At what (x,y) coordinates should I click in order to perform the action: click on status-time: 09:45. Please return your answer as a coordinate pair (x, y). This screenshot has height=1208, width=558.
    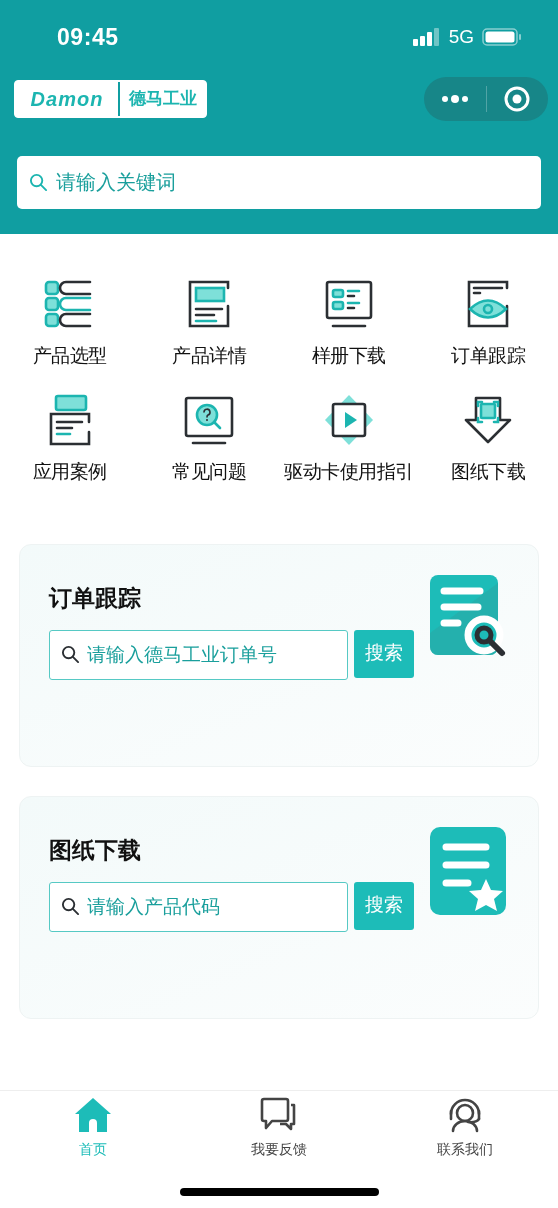
    Looking at the image, I should click on (88, 37).